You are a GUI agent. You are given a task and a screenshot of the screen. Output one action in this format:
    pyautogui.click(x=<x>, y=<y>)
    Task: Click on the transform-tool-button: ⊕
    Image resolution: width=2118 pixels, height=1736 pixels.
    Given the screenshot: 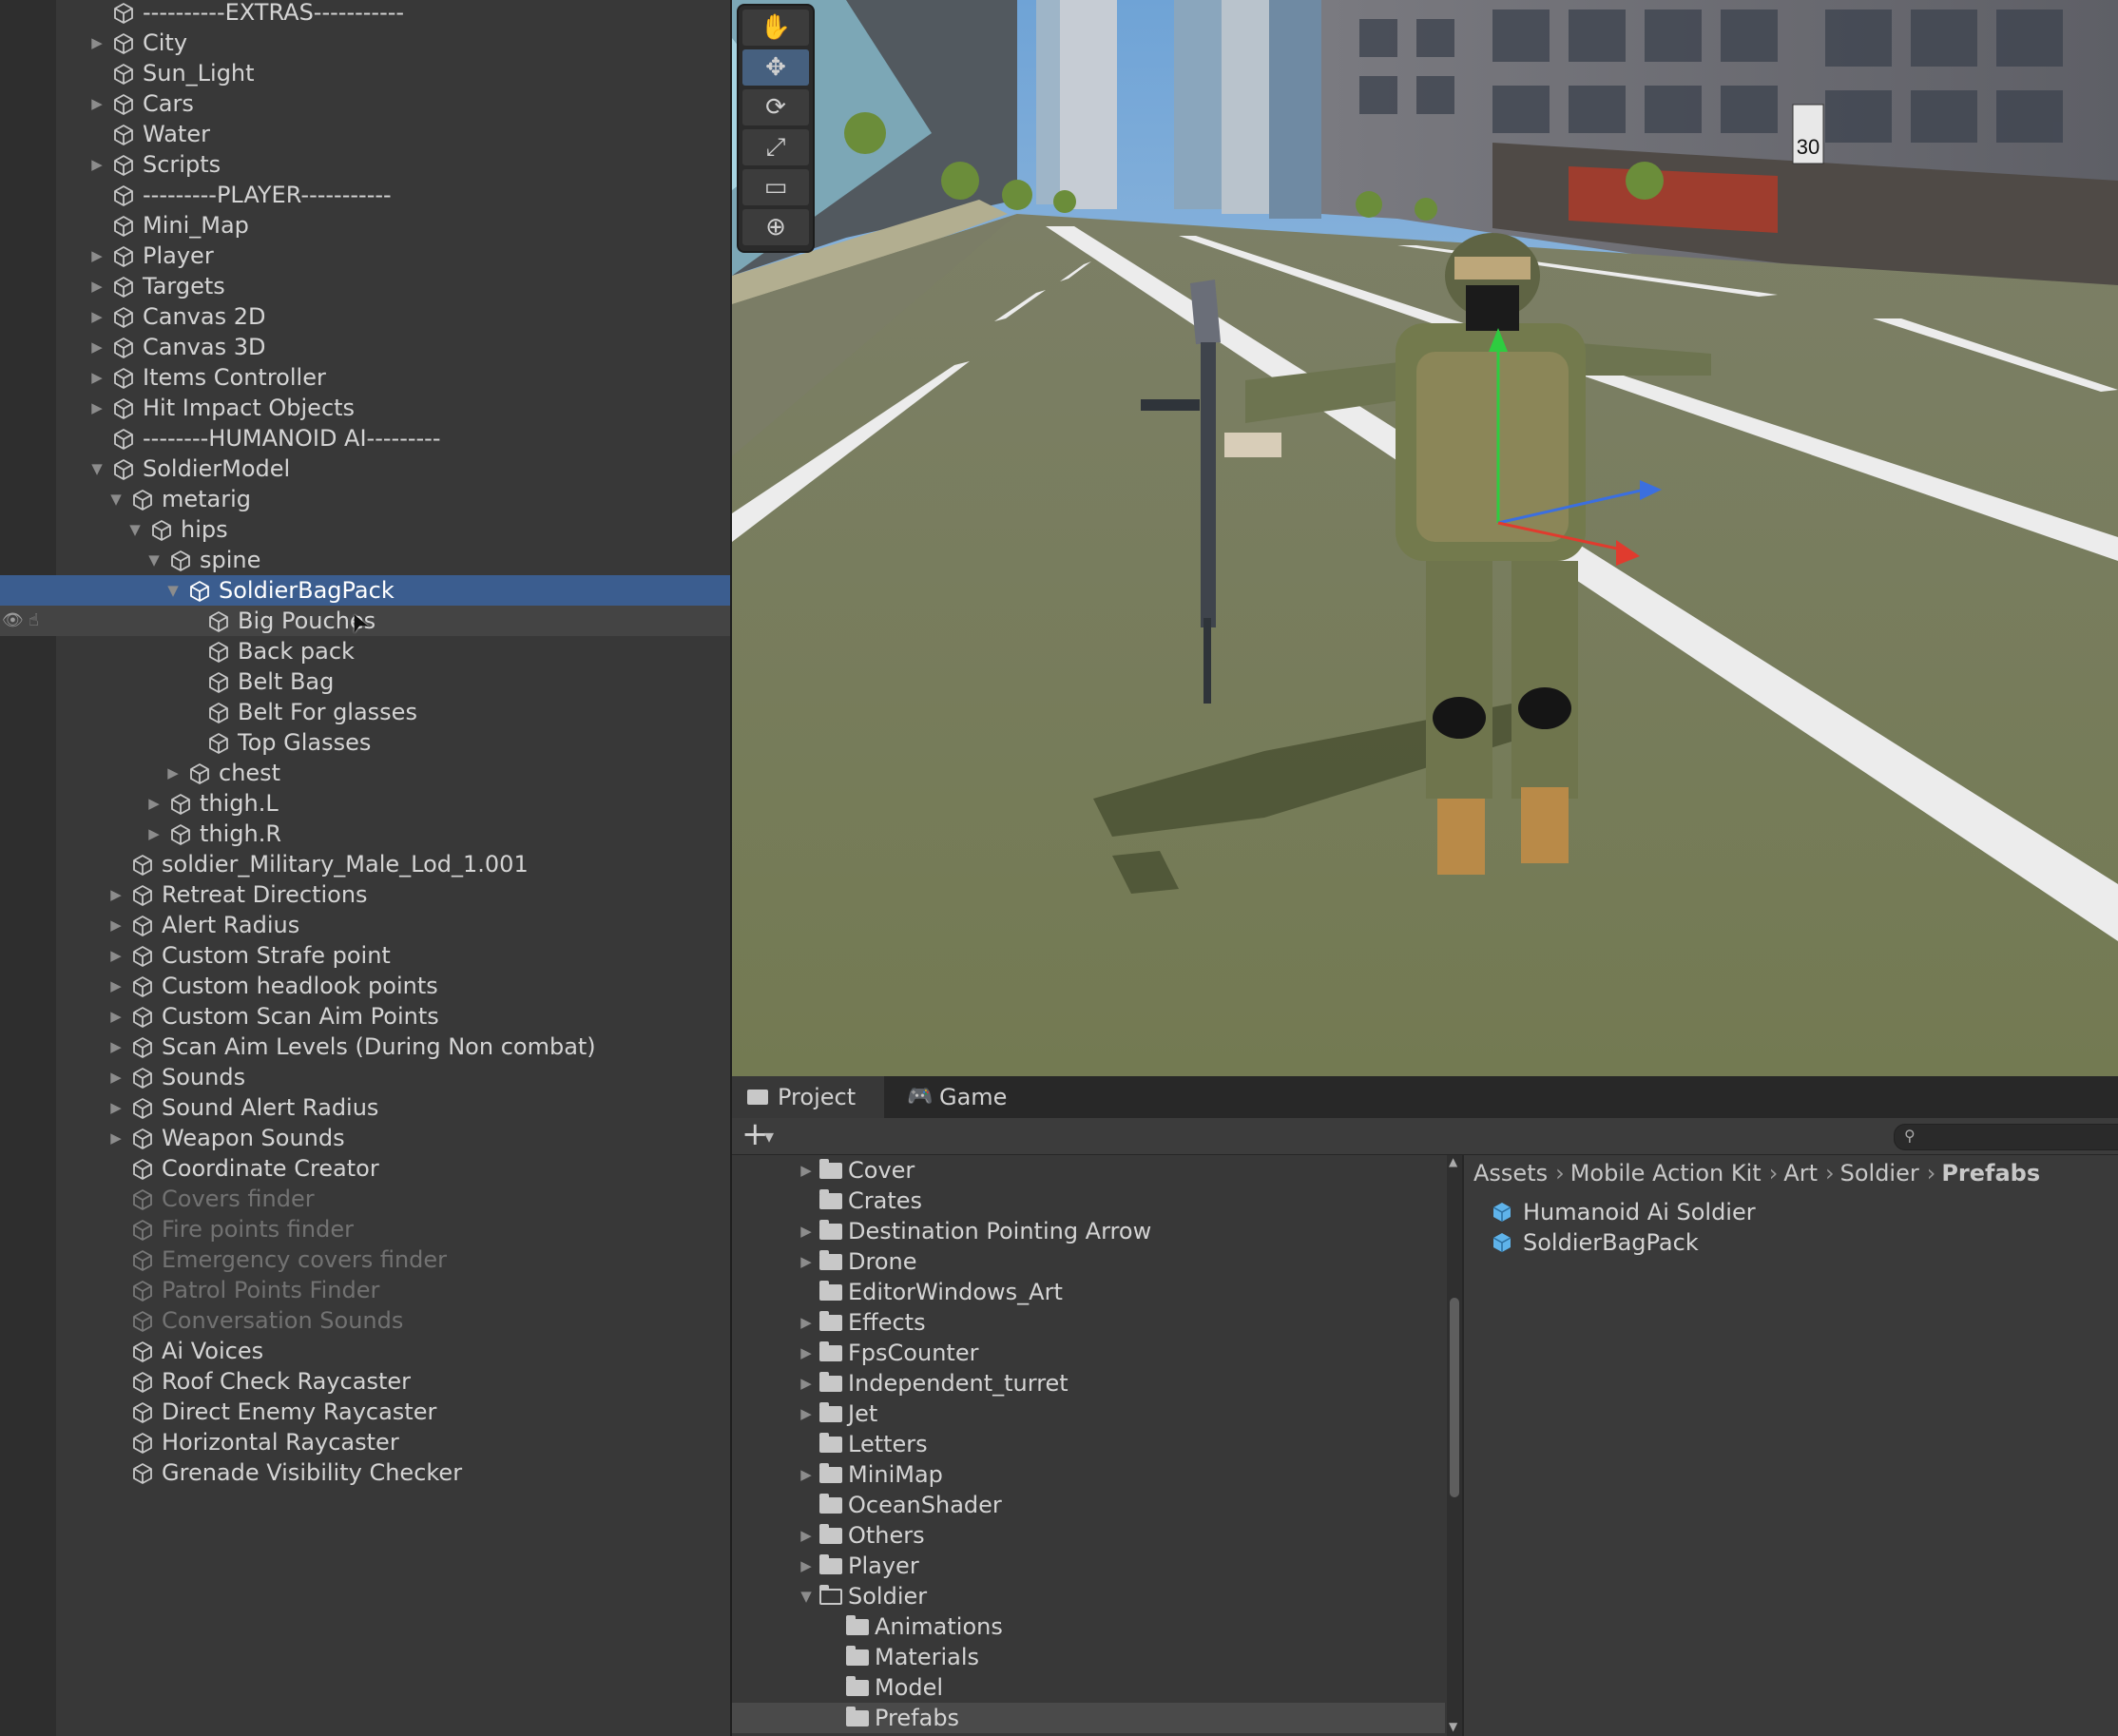 What is the action you would take?
    pyautogui.click(x=775, y=227)
    